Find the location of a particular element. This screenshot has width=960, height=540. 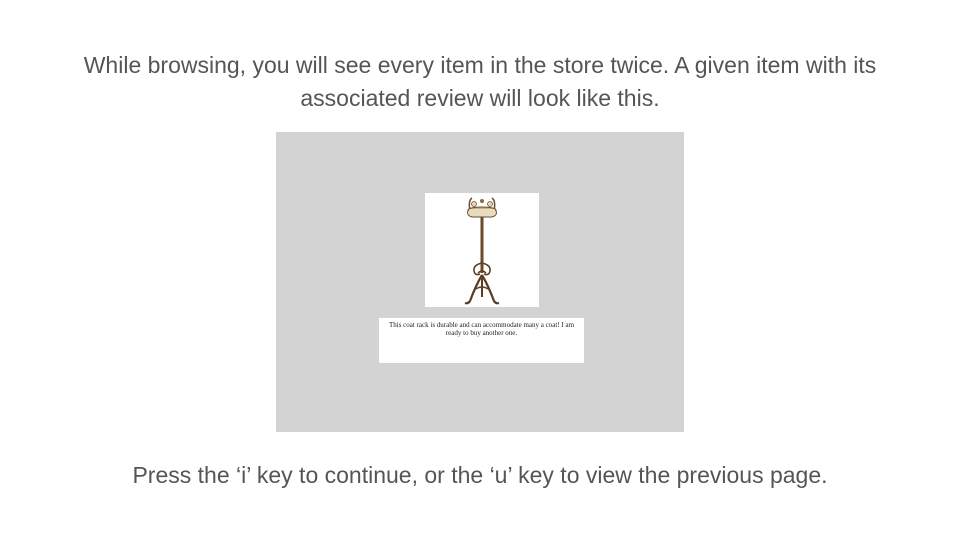

product-image is located at coordinates (482, 250).